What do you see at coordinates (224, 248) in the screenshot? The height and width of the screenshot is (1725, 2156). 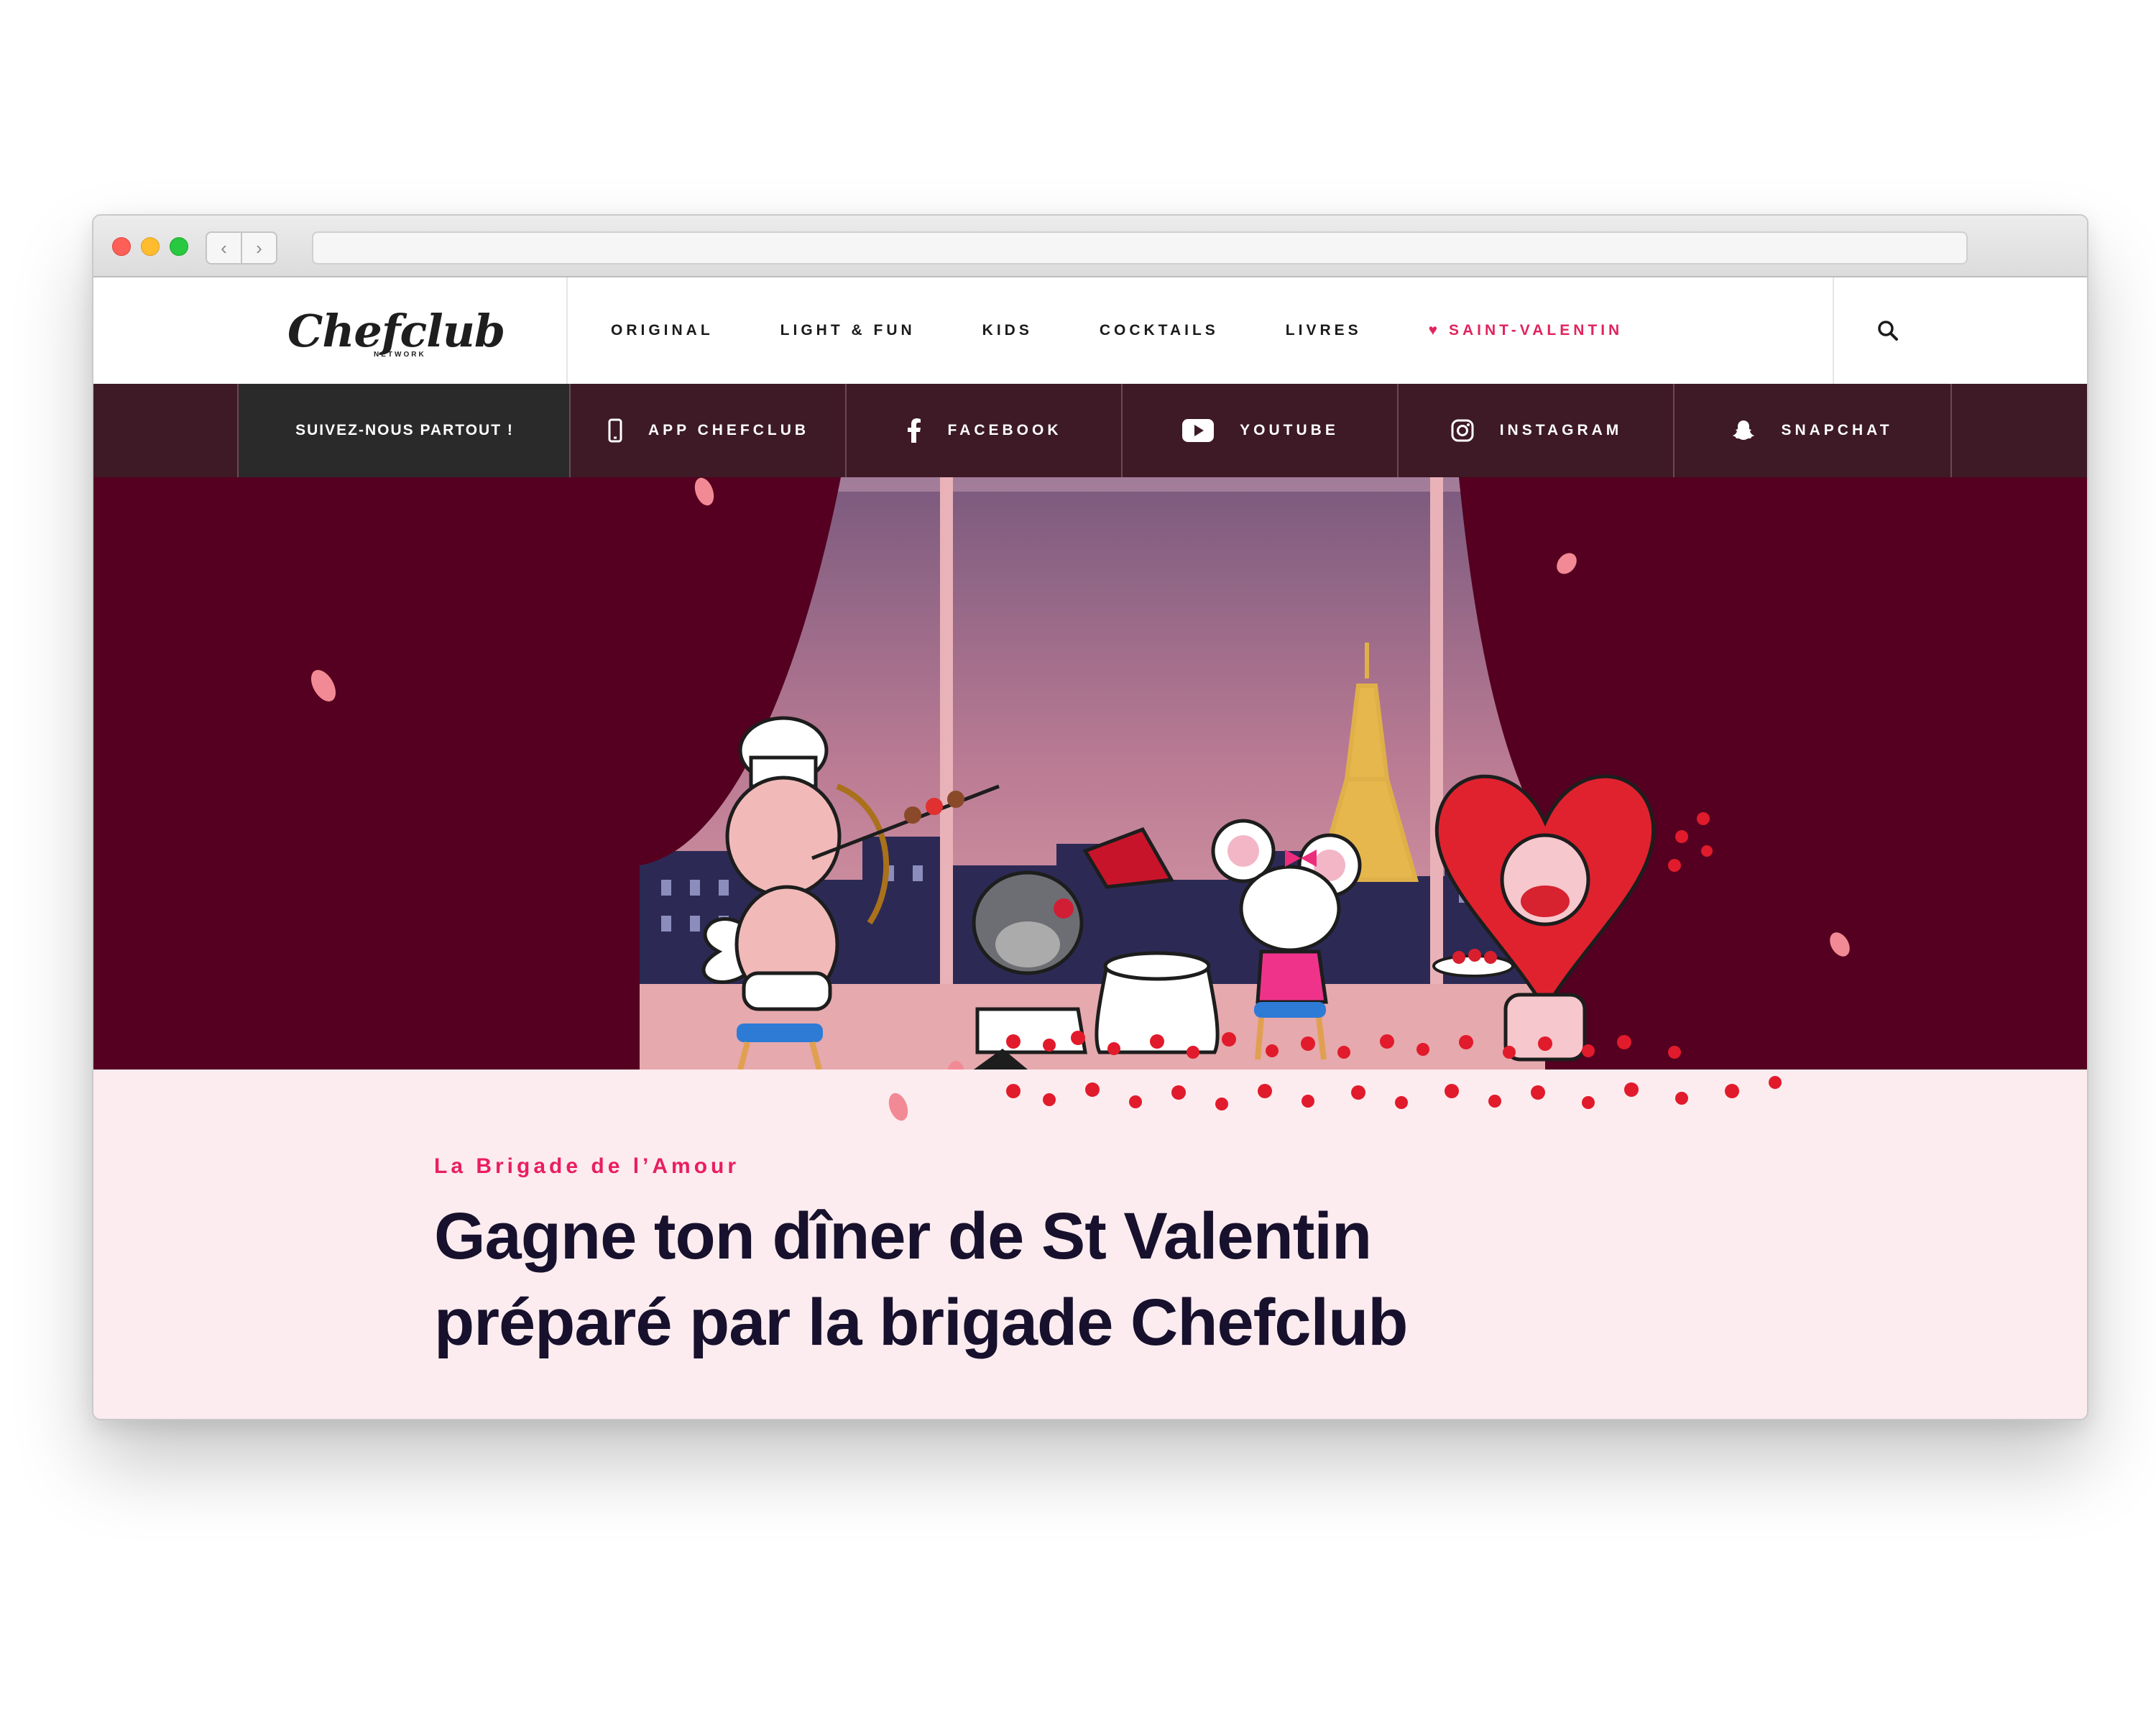 I see `back-button: ‹` at bounding box center [224, 248].